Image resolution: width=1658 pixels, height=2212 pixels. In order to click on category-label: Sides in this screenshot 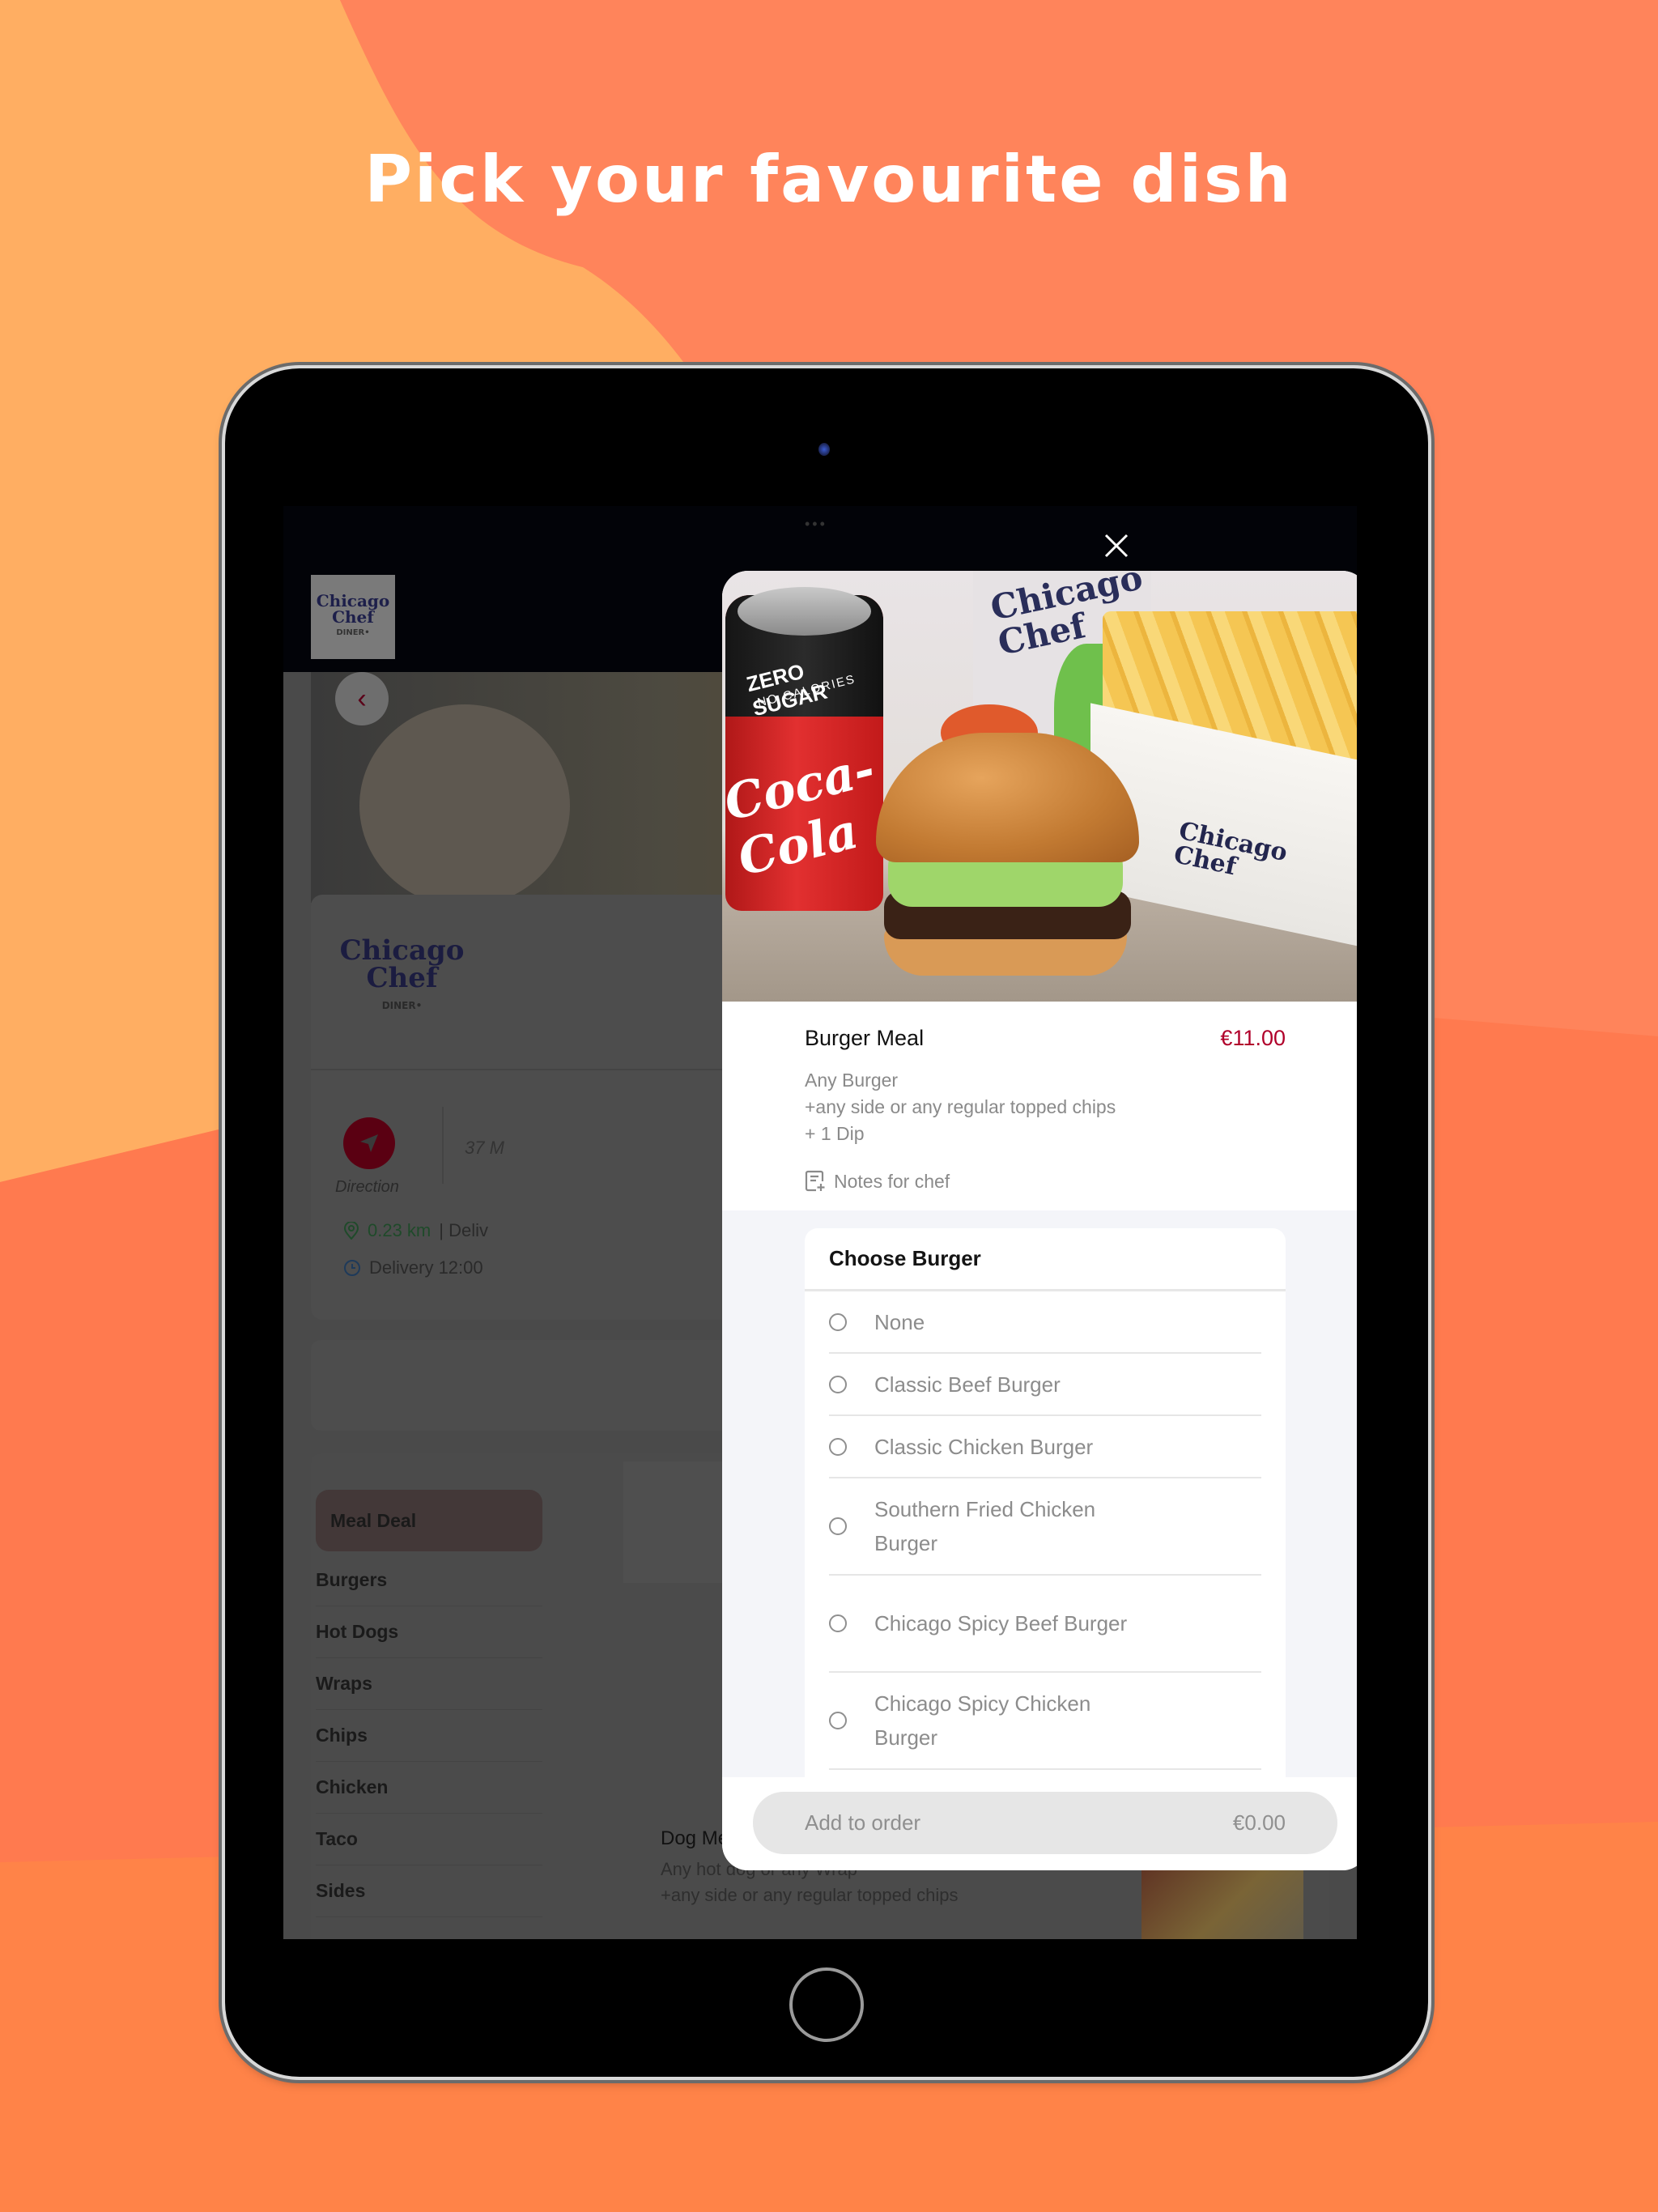, I will do `click(341, 1891)`.